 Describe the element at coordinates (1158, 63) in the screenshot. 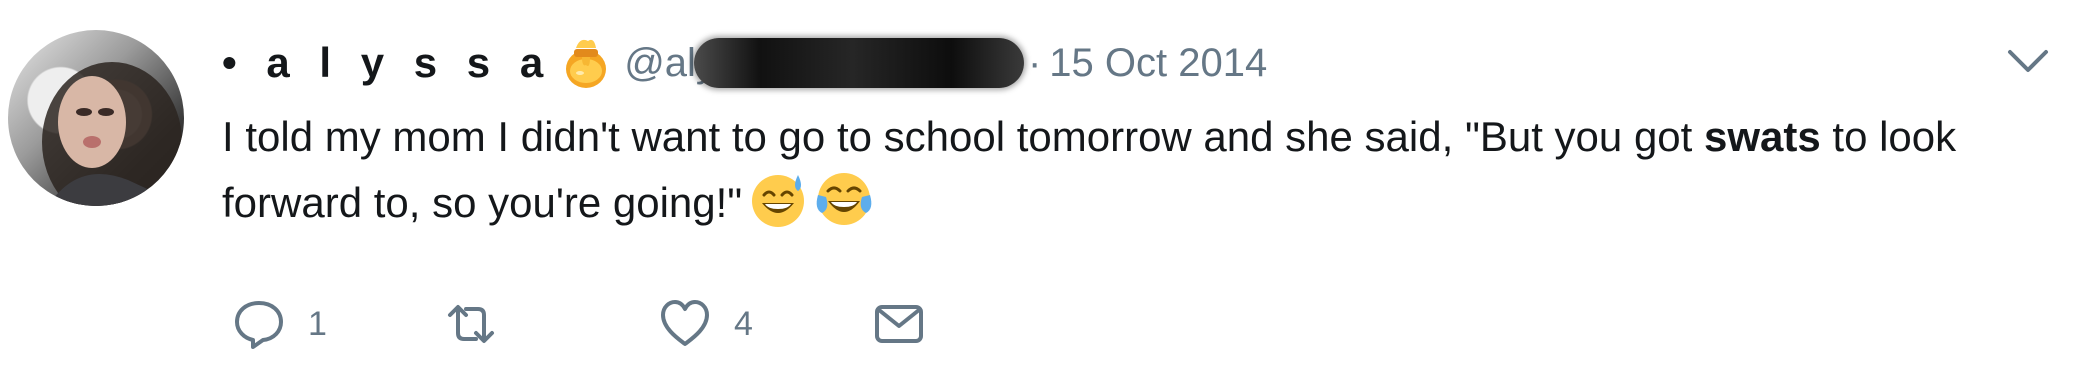

I see `timestamp: 15 Oct 2014` at that location.